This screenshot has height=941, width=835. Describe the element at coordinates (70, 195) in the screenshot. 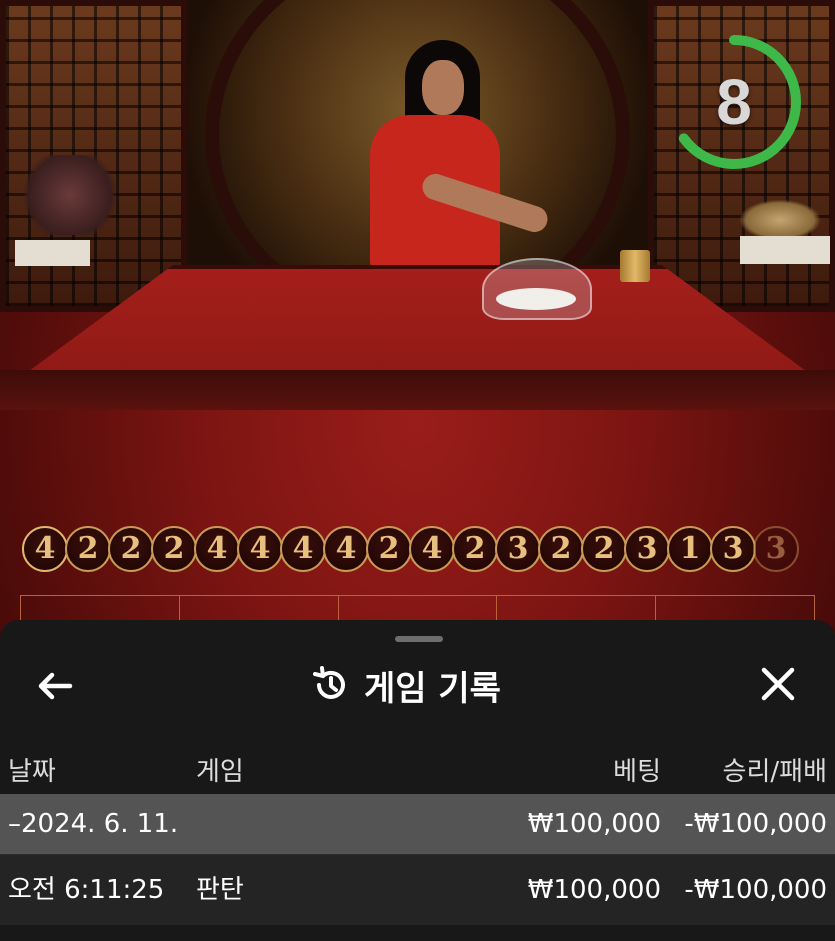

I see `bonsai-decoration` at that location.